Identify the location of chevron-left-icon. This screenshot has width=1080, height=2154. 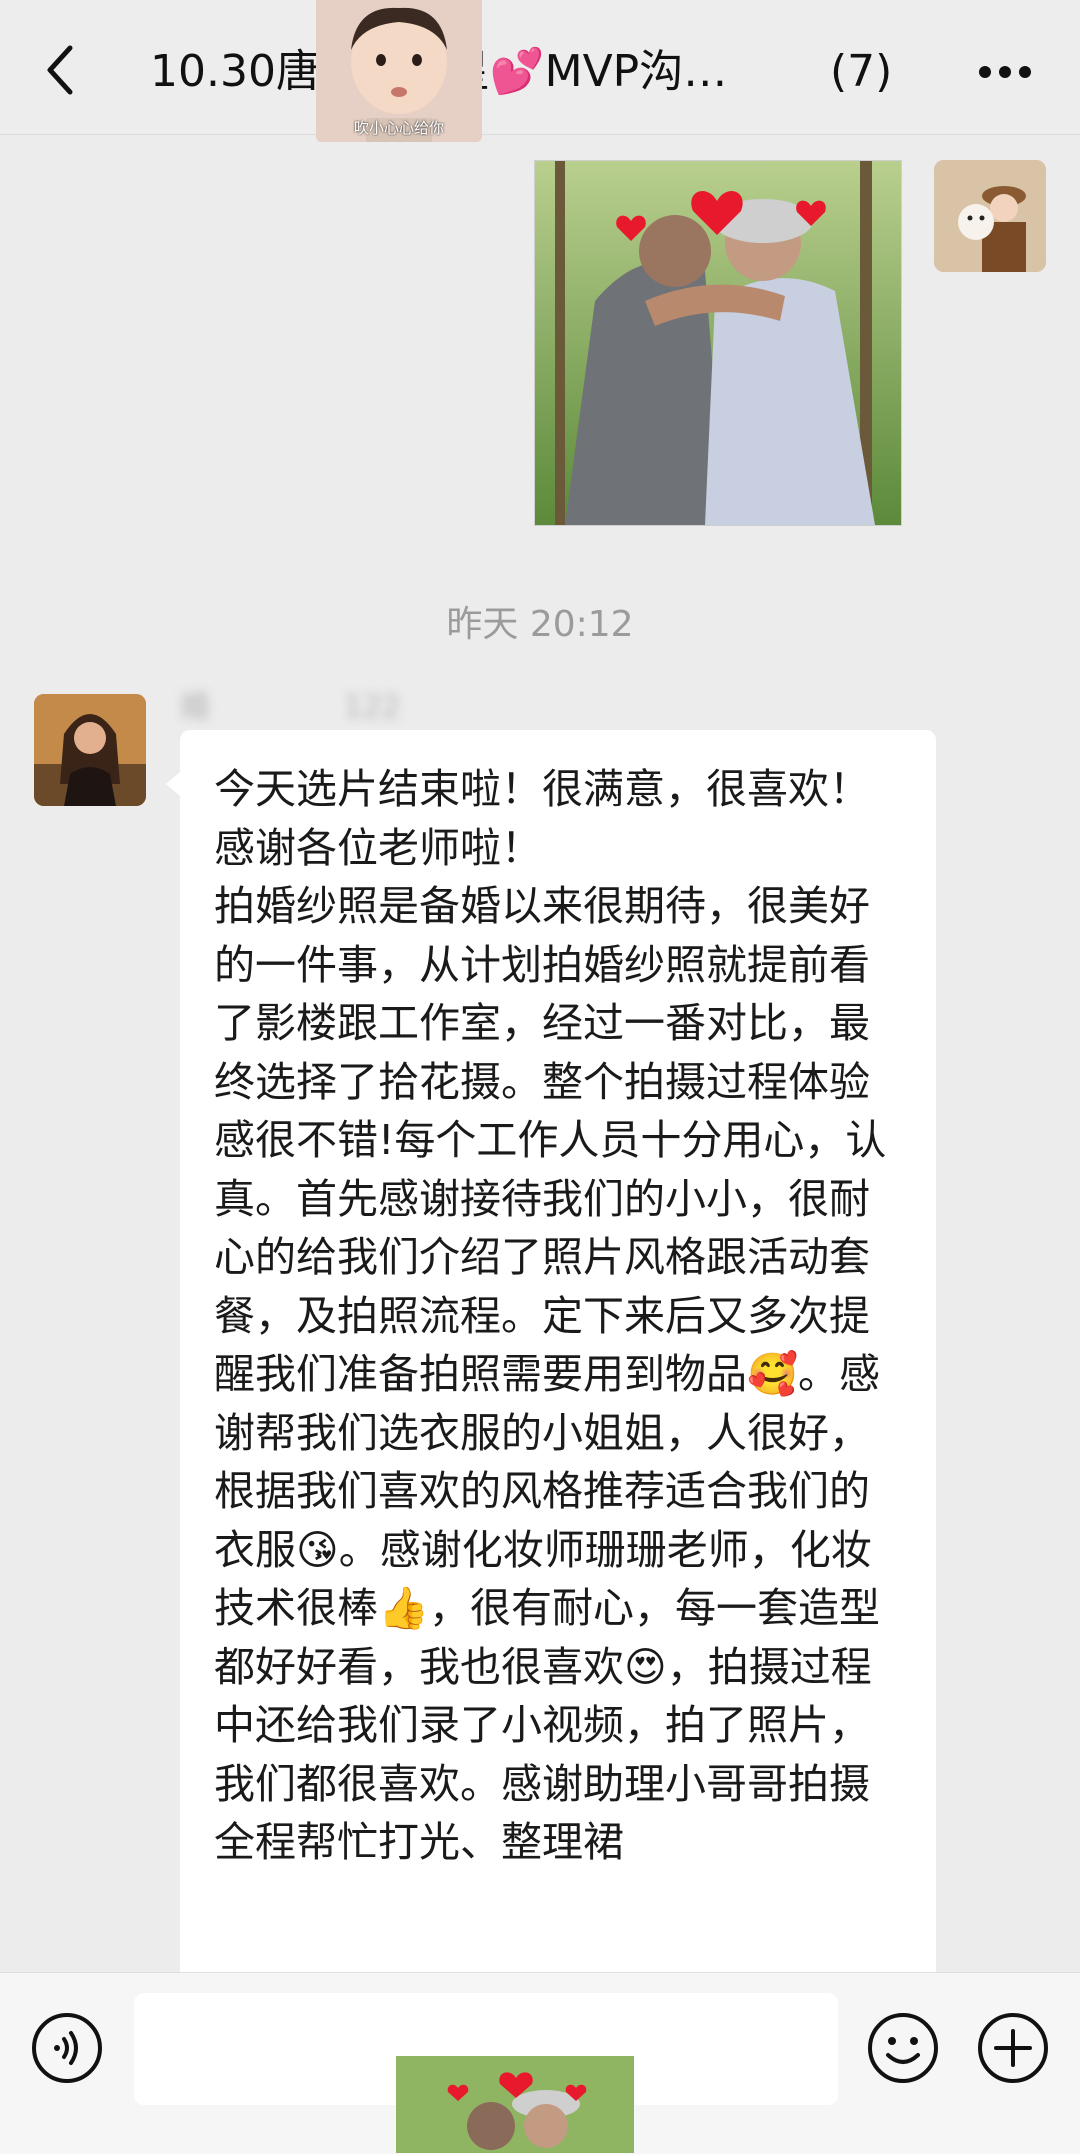
(63, 70).